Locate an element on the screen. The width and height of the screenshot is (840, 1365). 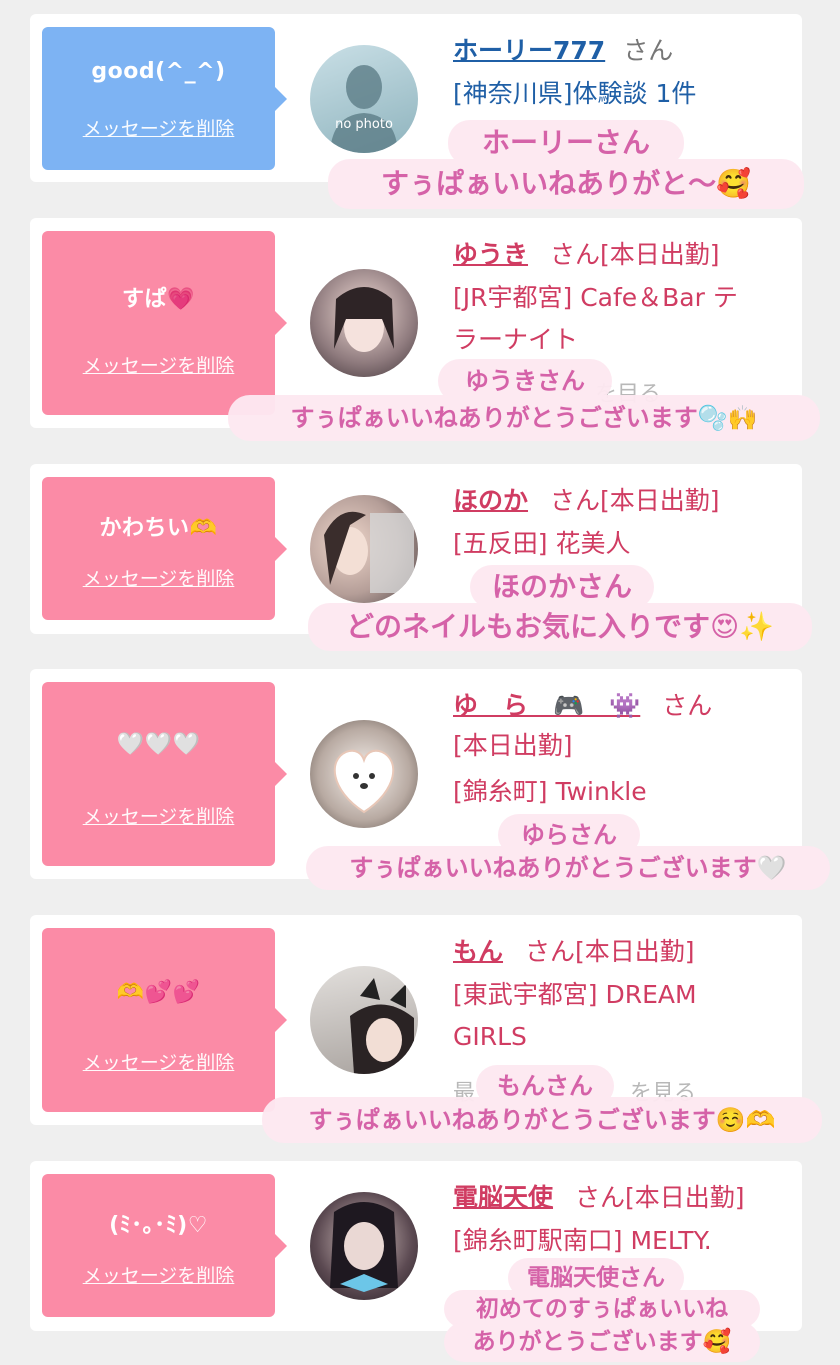
avatar: no photo is located at coordinates (364, 99).